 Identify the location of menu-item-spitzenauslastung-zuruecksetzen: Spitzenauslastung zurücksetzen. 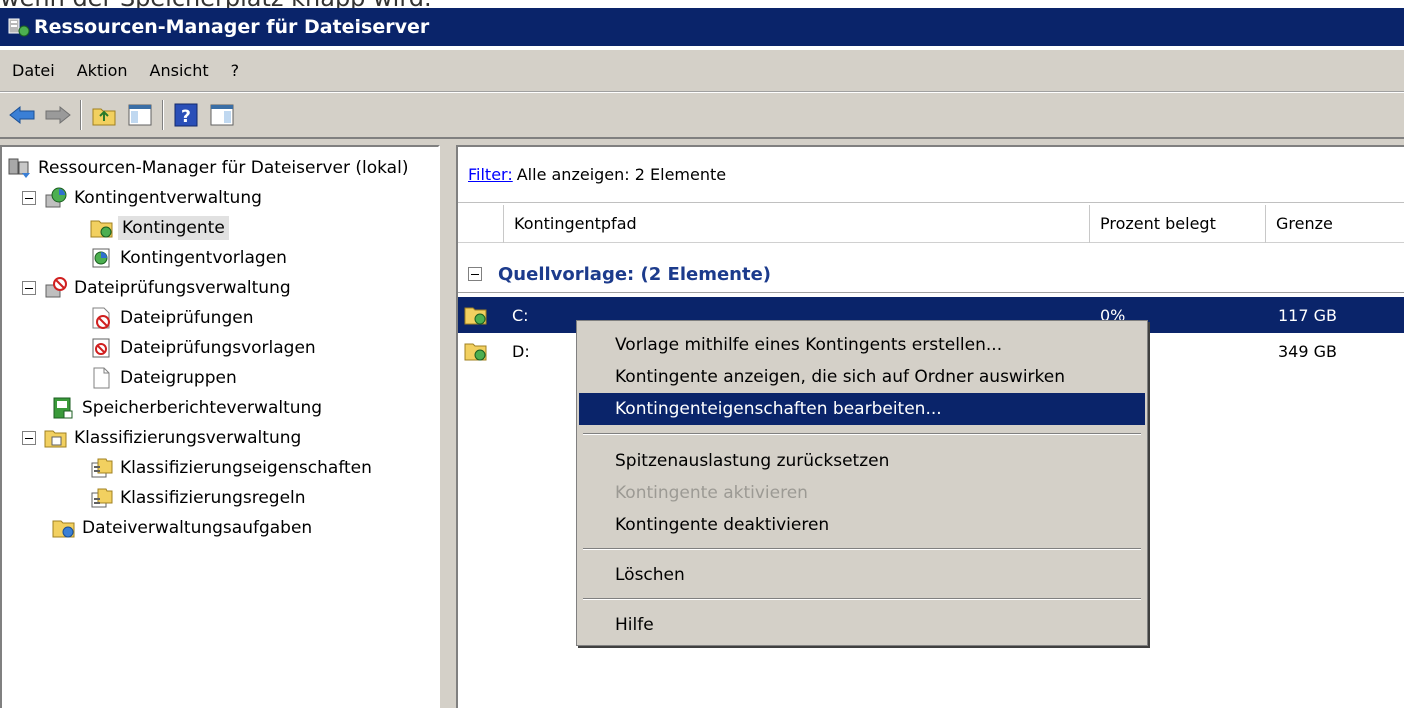
(862, 461).